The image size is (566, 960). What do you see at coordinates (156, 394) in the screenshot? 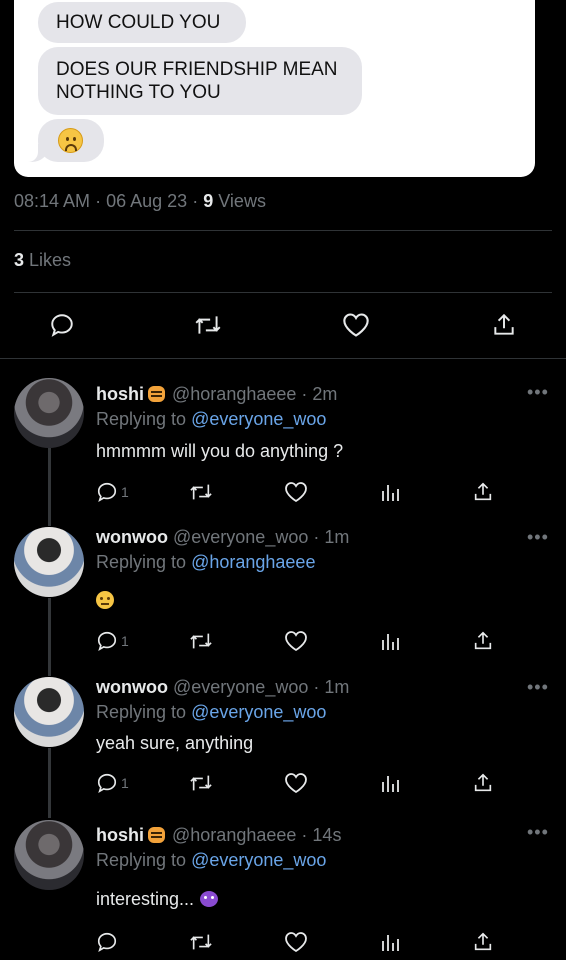
I see `tiger-emoji-icon` at bounding box center [156, 394].